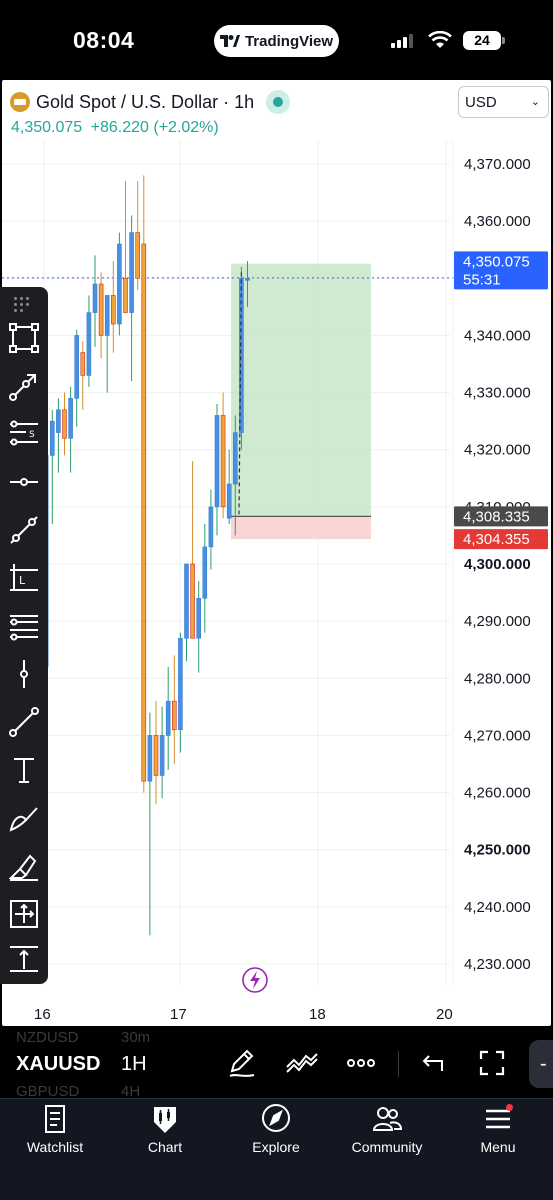  I want to click on measure-tool-icon, so click(24, 914).